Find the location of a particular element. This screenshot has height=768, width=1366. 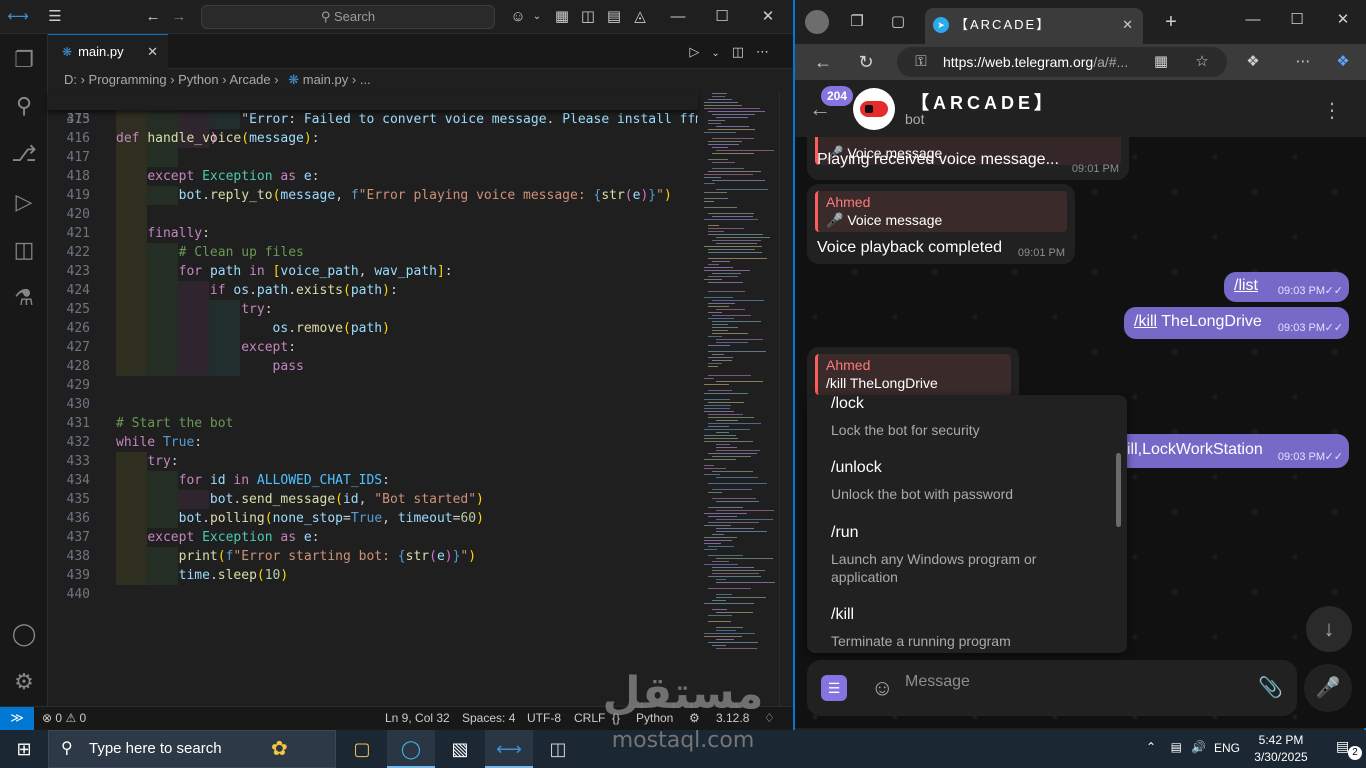

more-vertical-icon: ⋮ is located at coordinates (1332, 110).